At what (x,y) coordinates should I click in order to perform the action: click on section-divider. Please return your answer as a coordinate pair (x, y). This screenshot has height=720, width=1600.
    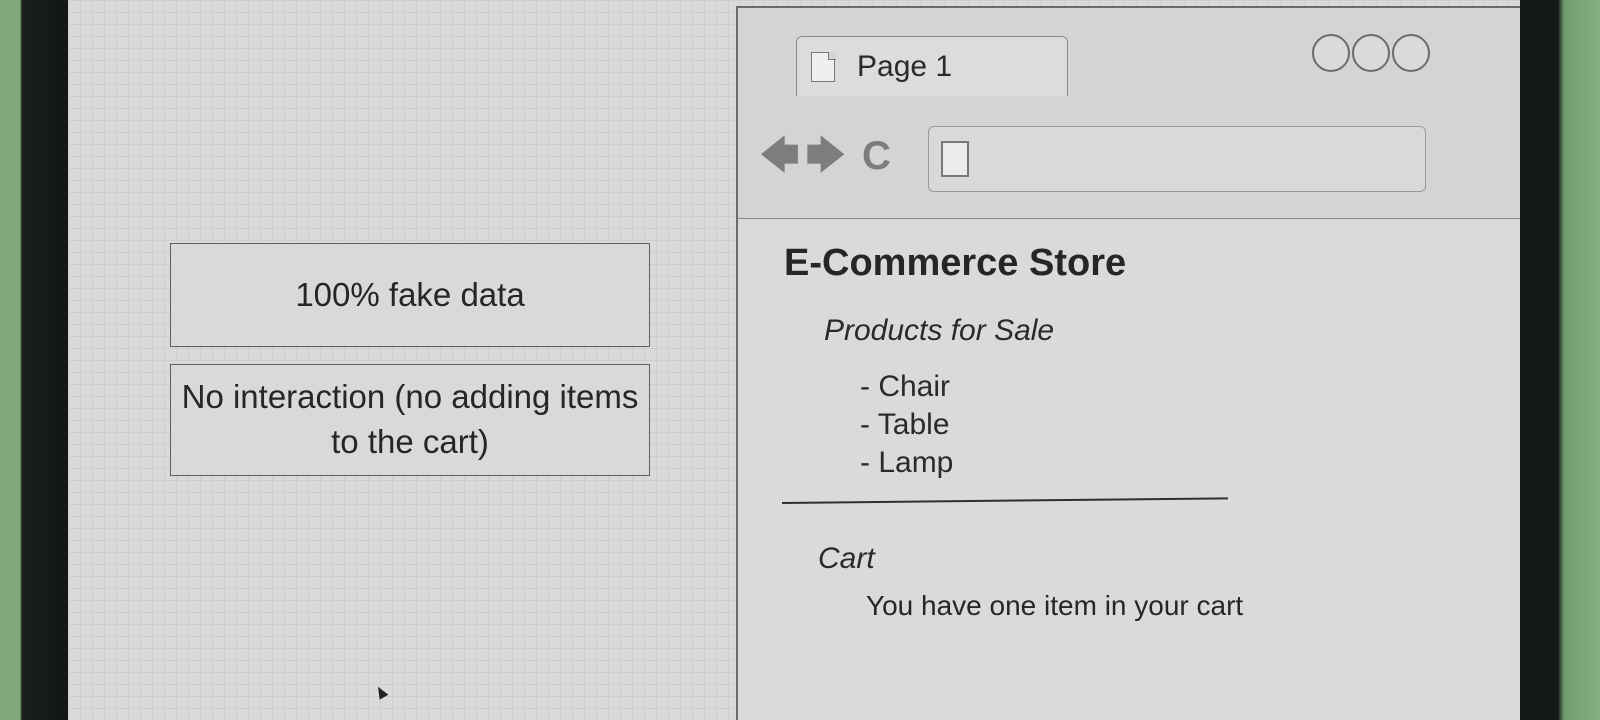
    Looking at the image, I should click on (1004, 500).